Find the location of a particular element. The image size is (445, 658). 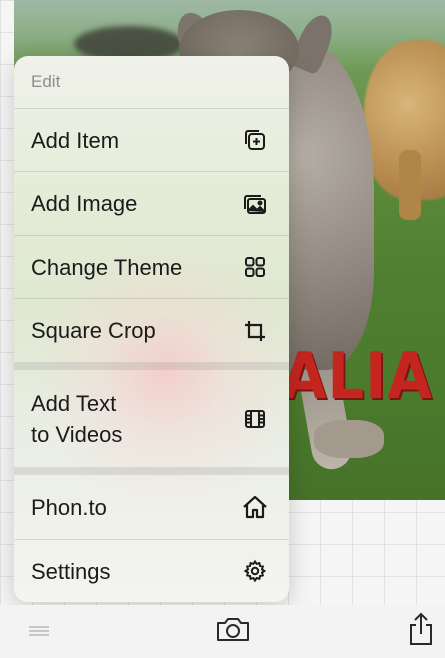

grid-icon is located at coordinates (255, 267).